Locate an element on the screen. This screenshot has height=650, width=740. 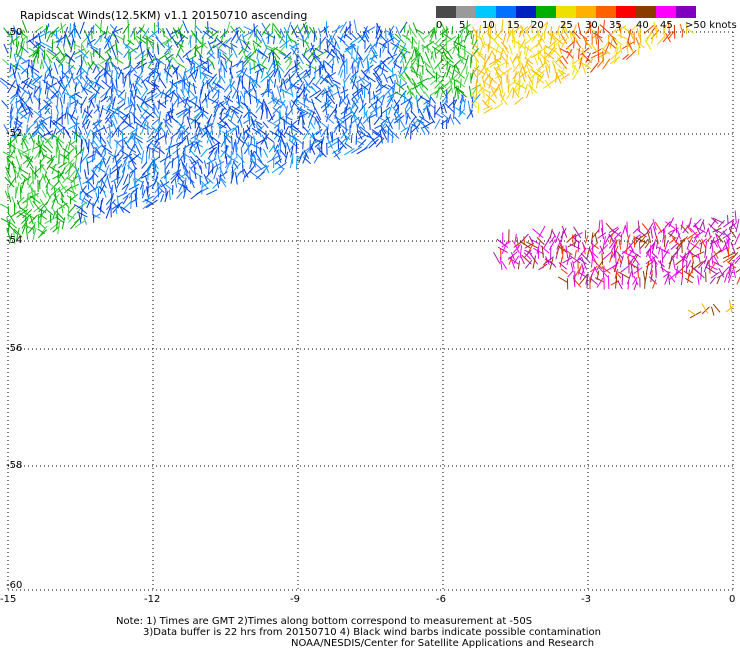
x-tick-label: -3 is located at coordinates (586, 599).